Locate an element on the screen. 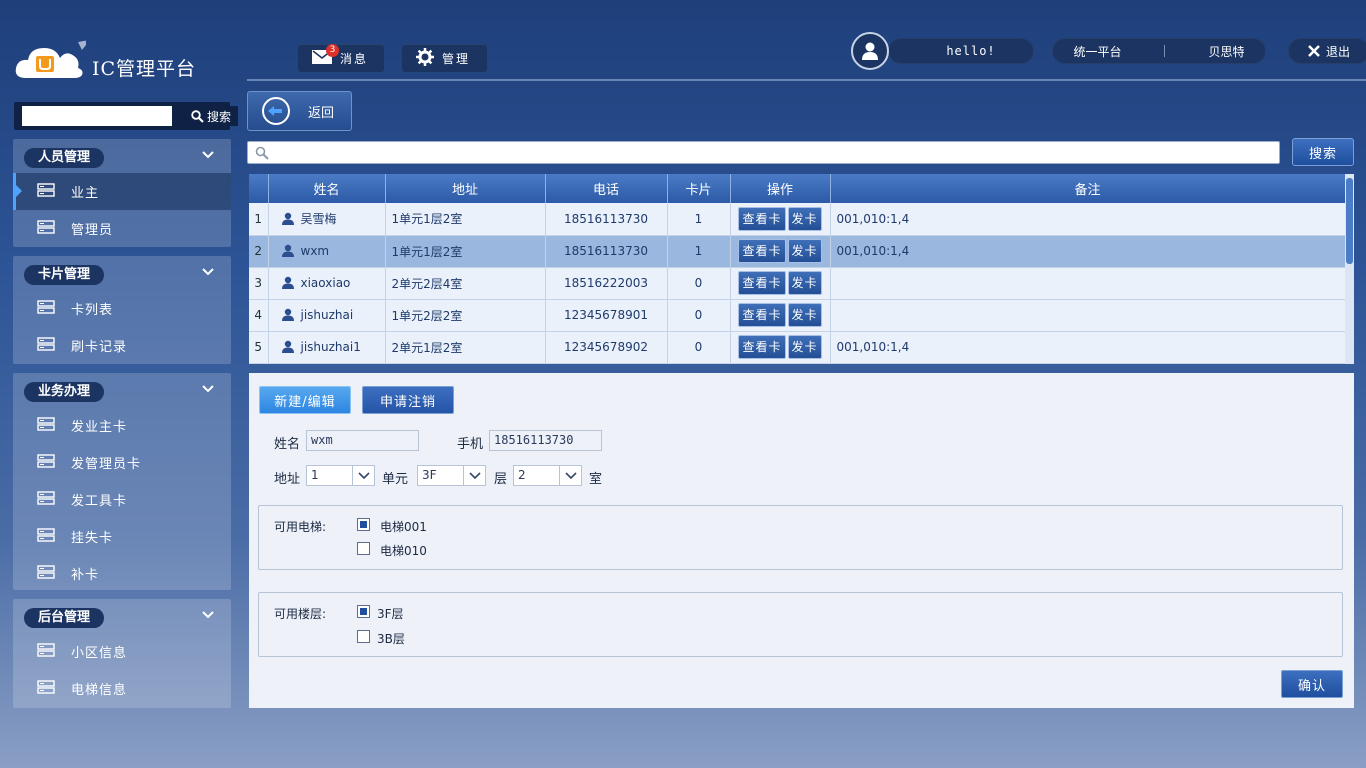 The height and width of the screenshot is (768, 1366). sidebar-item-swipe-records: 刷卡记录 is located at coordinates (122, 345).